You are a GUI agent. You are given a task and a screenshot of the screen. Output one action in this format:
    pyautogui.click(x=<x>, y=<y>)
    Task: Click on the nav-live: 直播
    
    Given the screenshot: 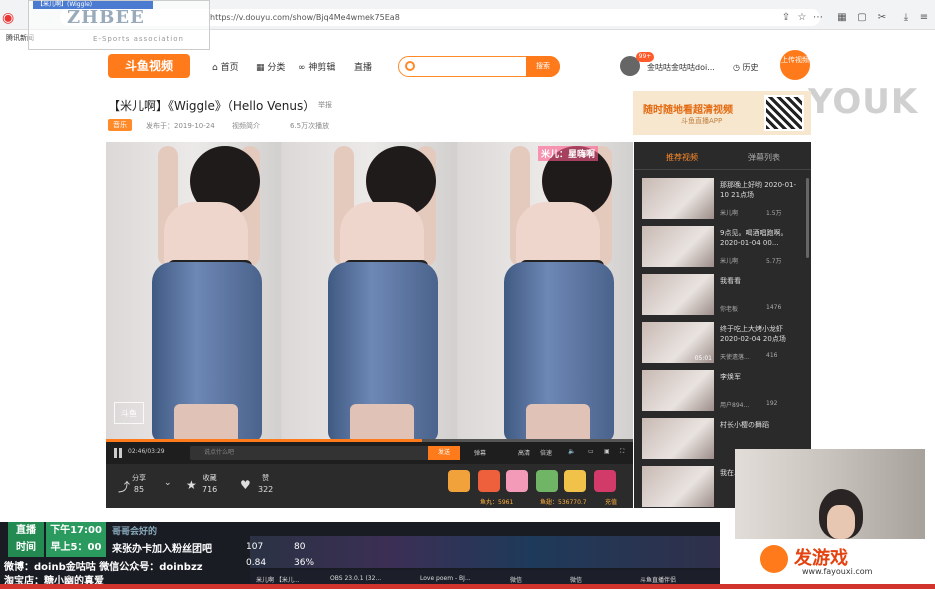 What is the action you would take?
    pyautogui.click(x=363, y=66)
    